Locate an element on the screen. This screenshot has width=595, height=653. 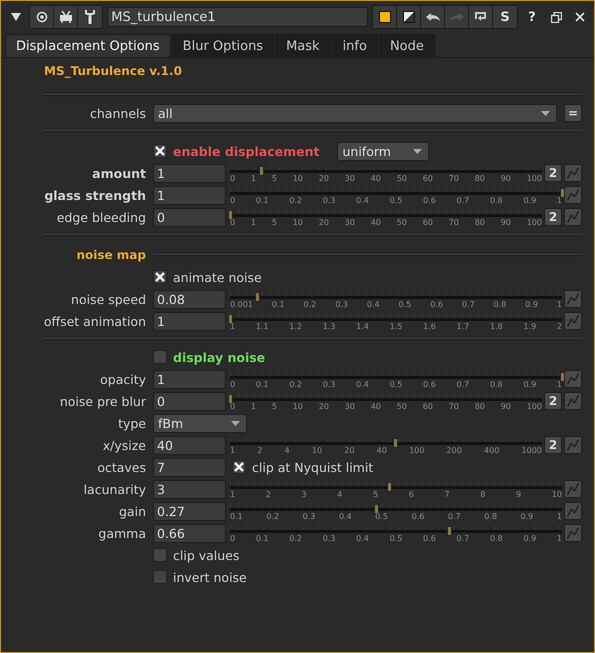
tab: info is located at coordinates (355, 45).